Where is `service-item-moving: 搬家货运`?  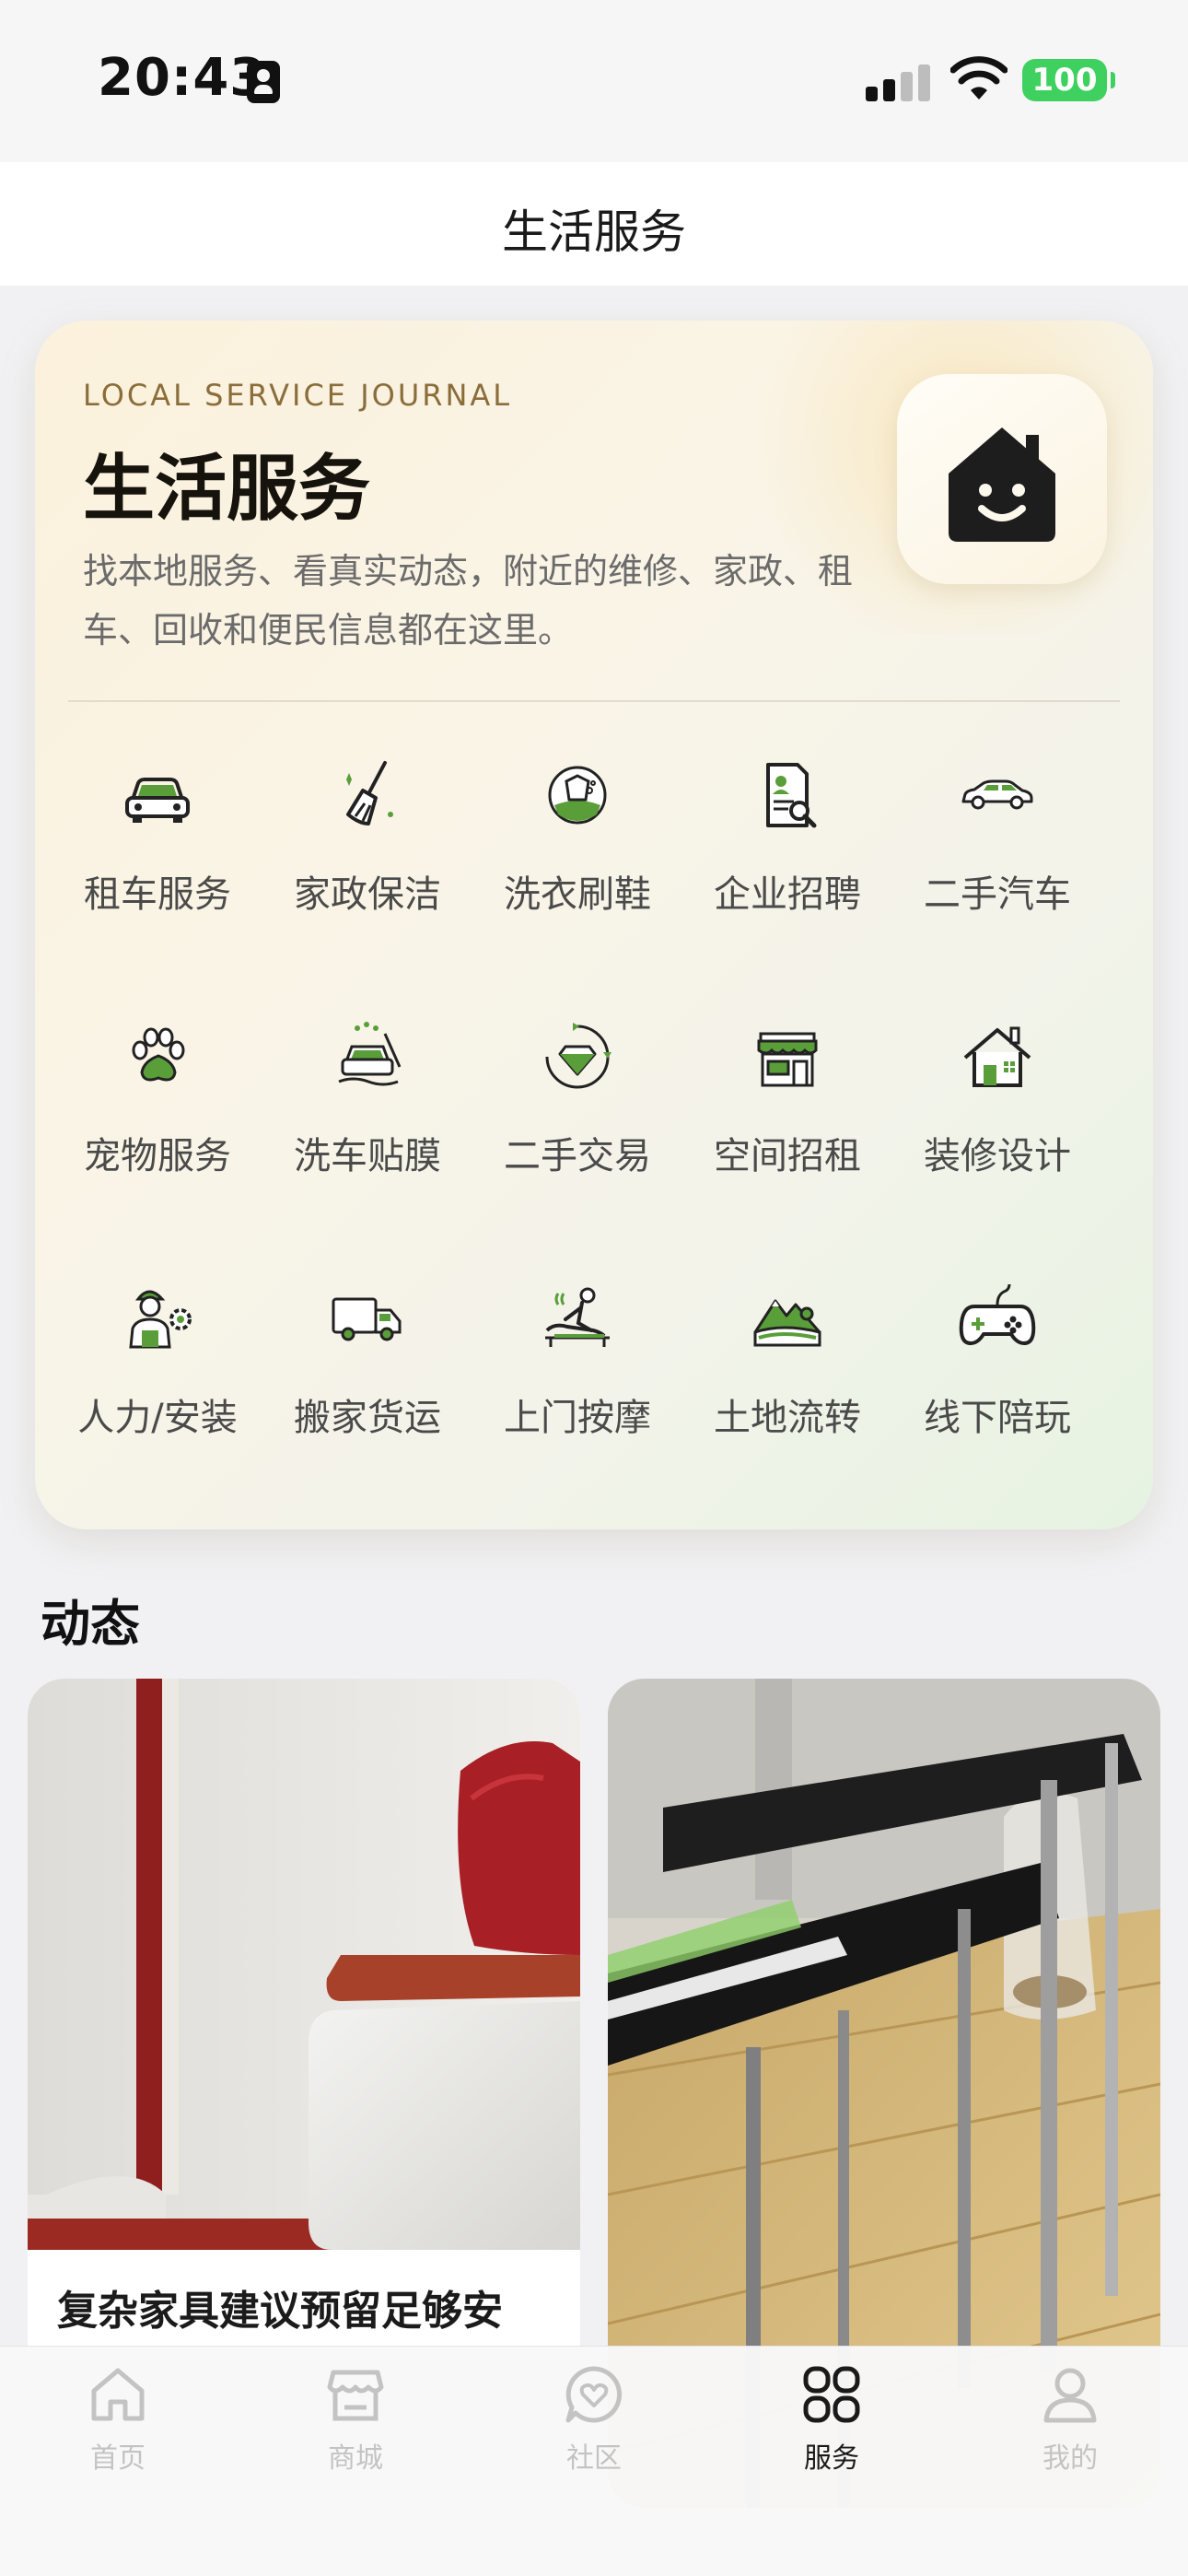
service-item-moving: 搬家货运 is located at coordinates (367, 1369).